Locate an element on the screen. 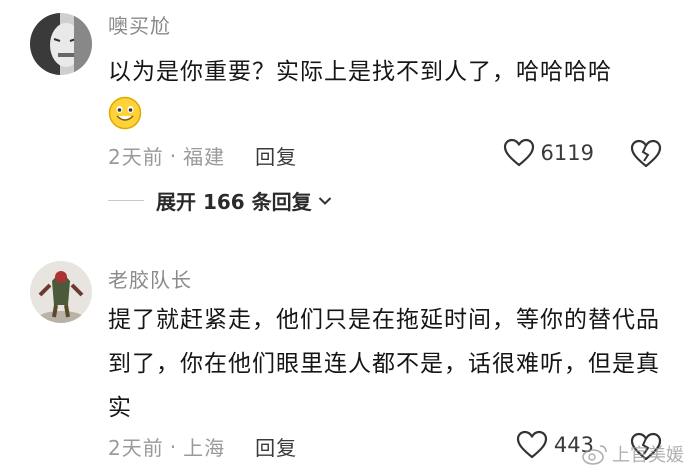 This screenshot has height=473, width=690. divider-line is located at coordinates (126, 200).